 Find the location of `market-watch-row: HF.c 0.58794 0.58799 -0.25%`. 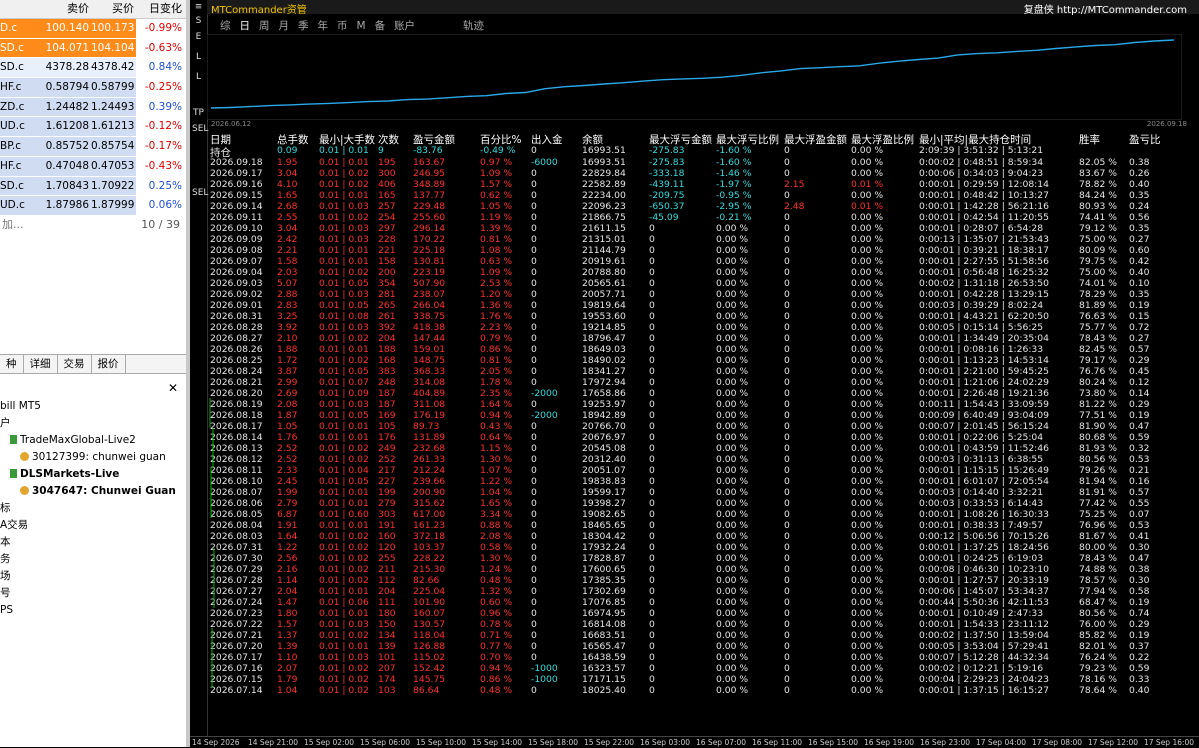

market-watch-row: HF.c 0.58794 0.58799 -0.25% is located at coordinates (93, 88).